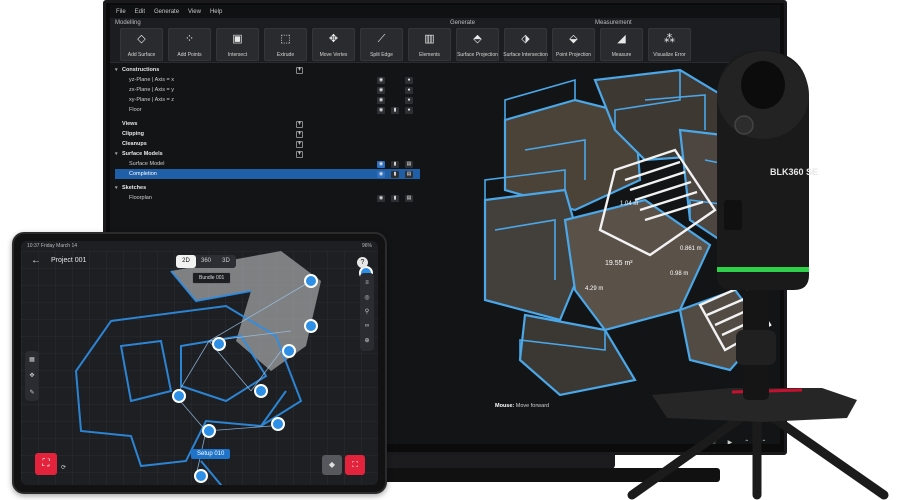  I want to click on bundle-chip: Bundle 001, so click(212, 278).